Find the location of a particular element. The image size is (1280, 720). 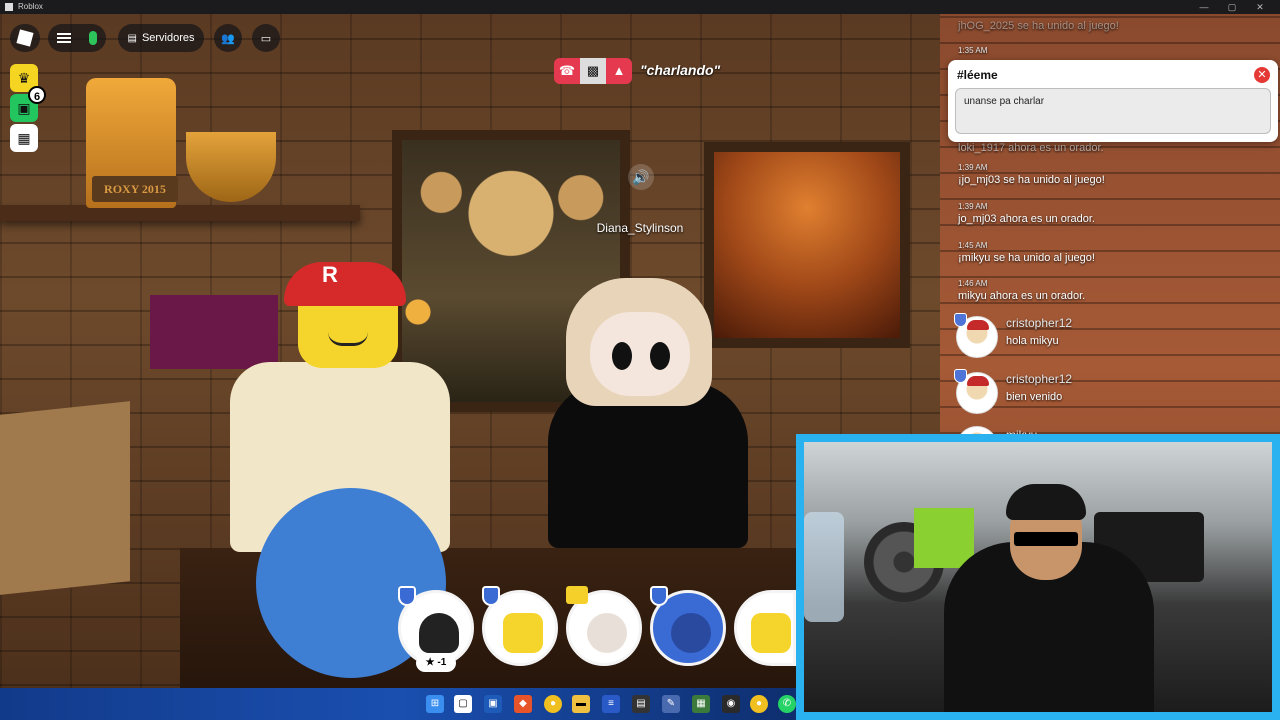

speaker-icon: 🔊 is located at coordinates (641, 177).